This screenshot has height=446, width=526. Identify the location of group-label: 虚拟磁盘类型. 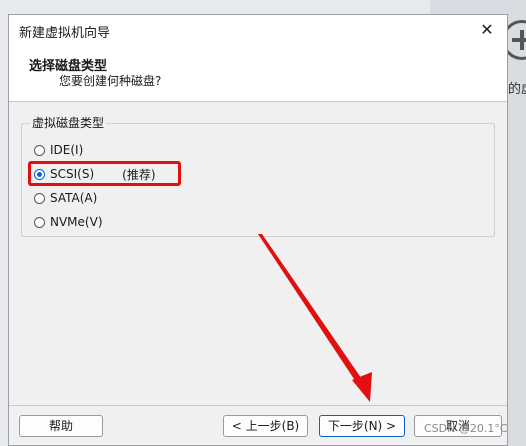
(68, 122).